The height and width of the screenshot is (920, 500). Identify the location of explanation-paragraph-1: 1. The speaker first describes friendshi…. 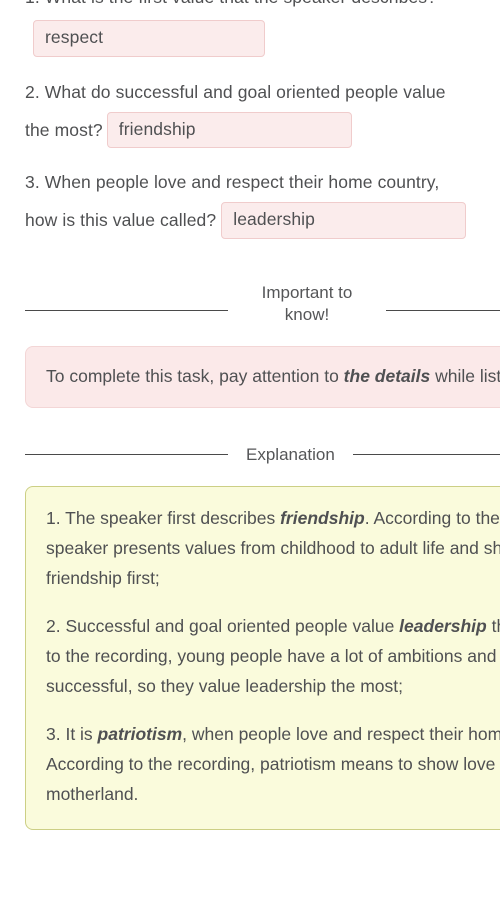
(273, 548).